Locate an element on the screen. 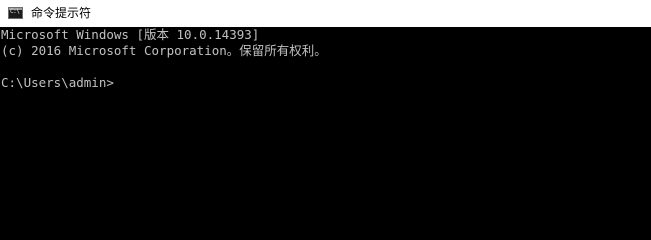 Image resolution: width=651 pixels, height=240 pixels. window-title: 命令提示符 is located at coordinates (61, 13).